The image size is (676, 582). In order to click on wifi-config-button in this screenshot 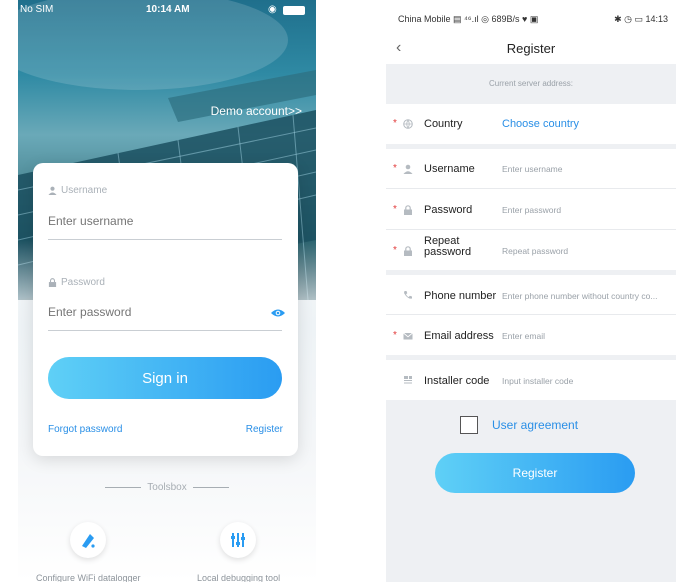, I will do `click(88, 540)`.